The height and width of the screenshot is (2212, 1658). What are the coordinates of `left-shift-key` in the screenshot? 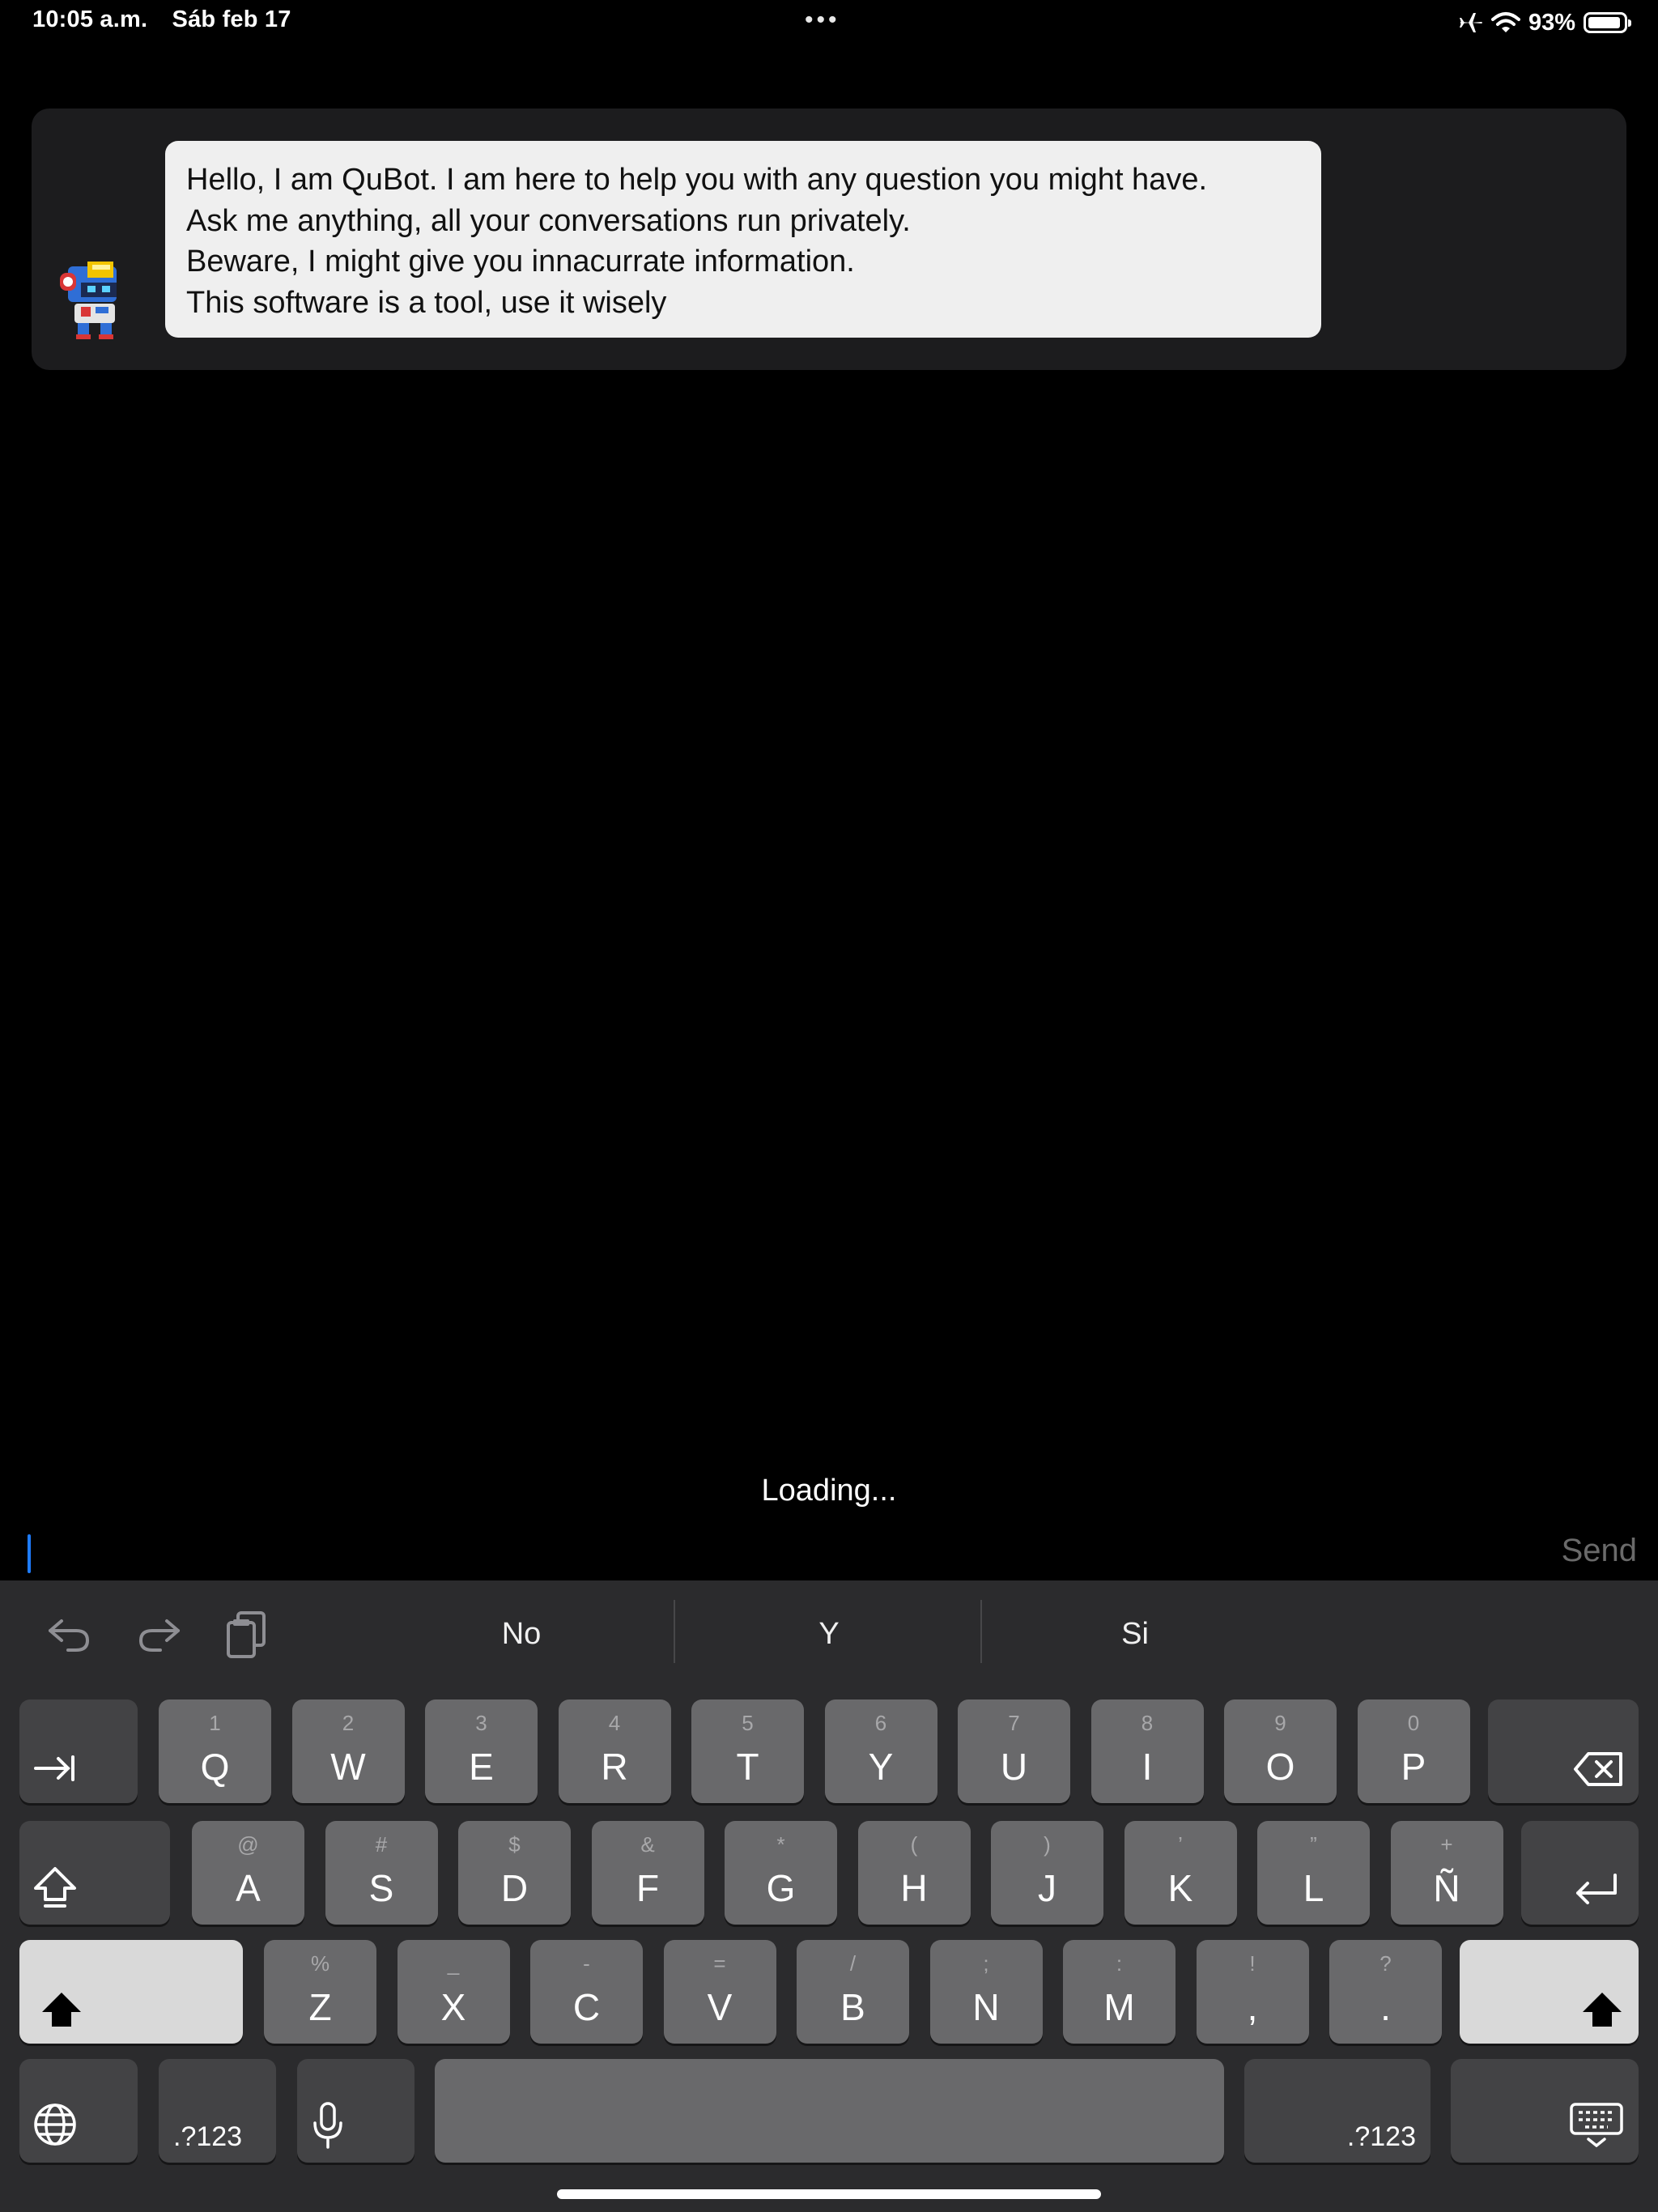 It's located at (131, 1992).